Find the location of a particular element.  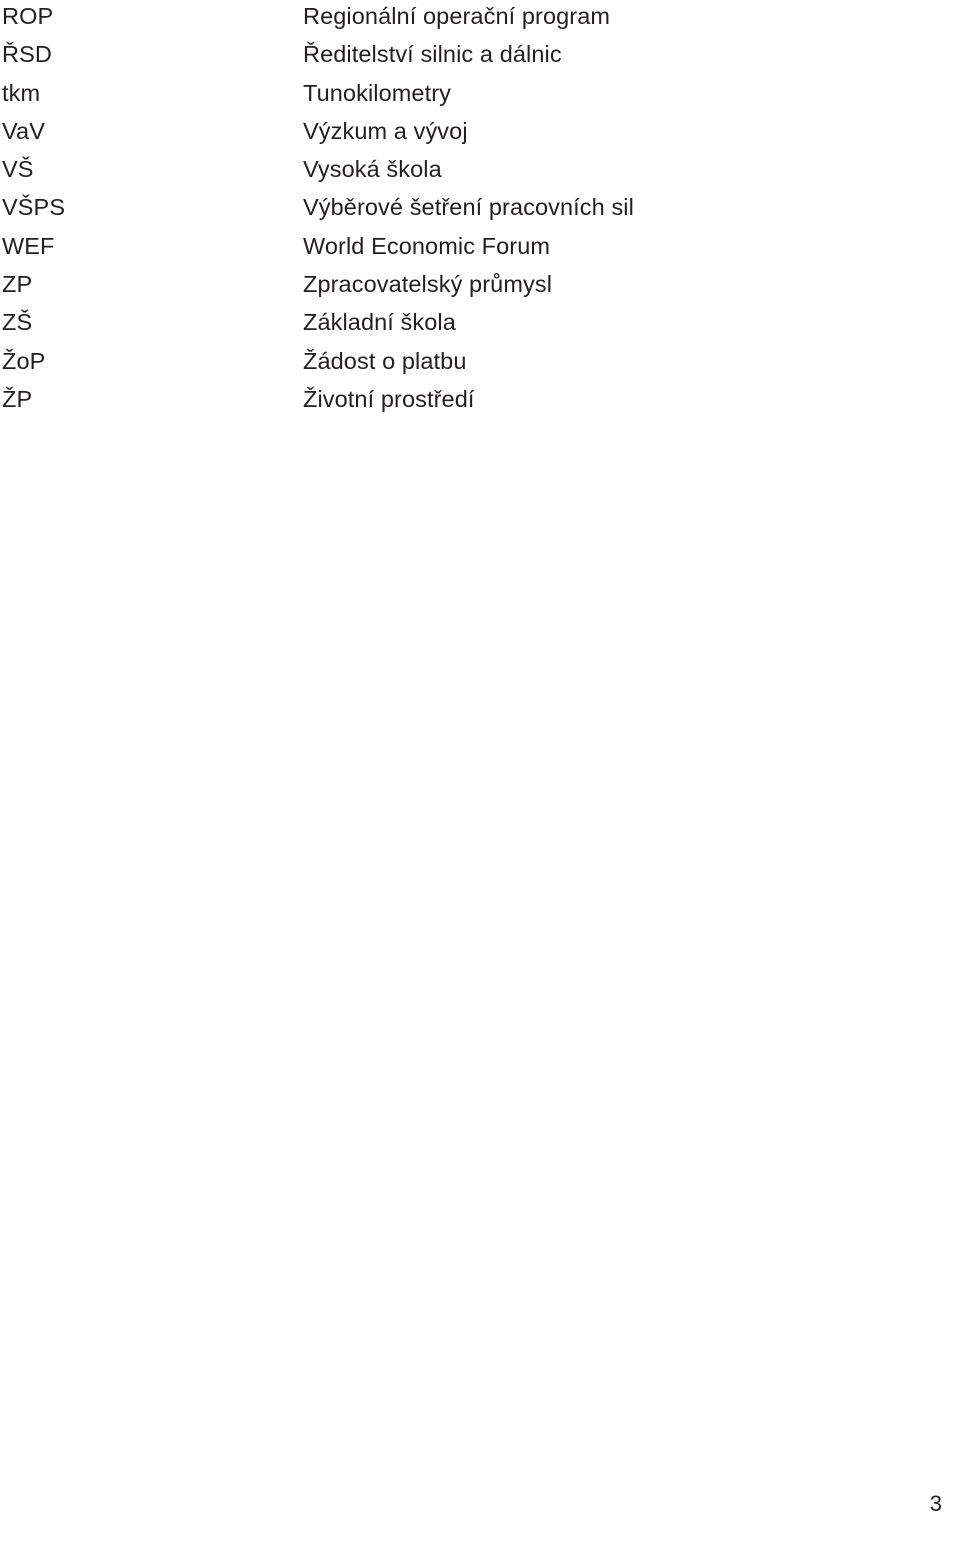

abbreviation-term: ZP is located at coordinates (17, 284).